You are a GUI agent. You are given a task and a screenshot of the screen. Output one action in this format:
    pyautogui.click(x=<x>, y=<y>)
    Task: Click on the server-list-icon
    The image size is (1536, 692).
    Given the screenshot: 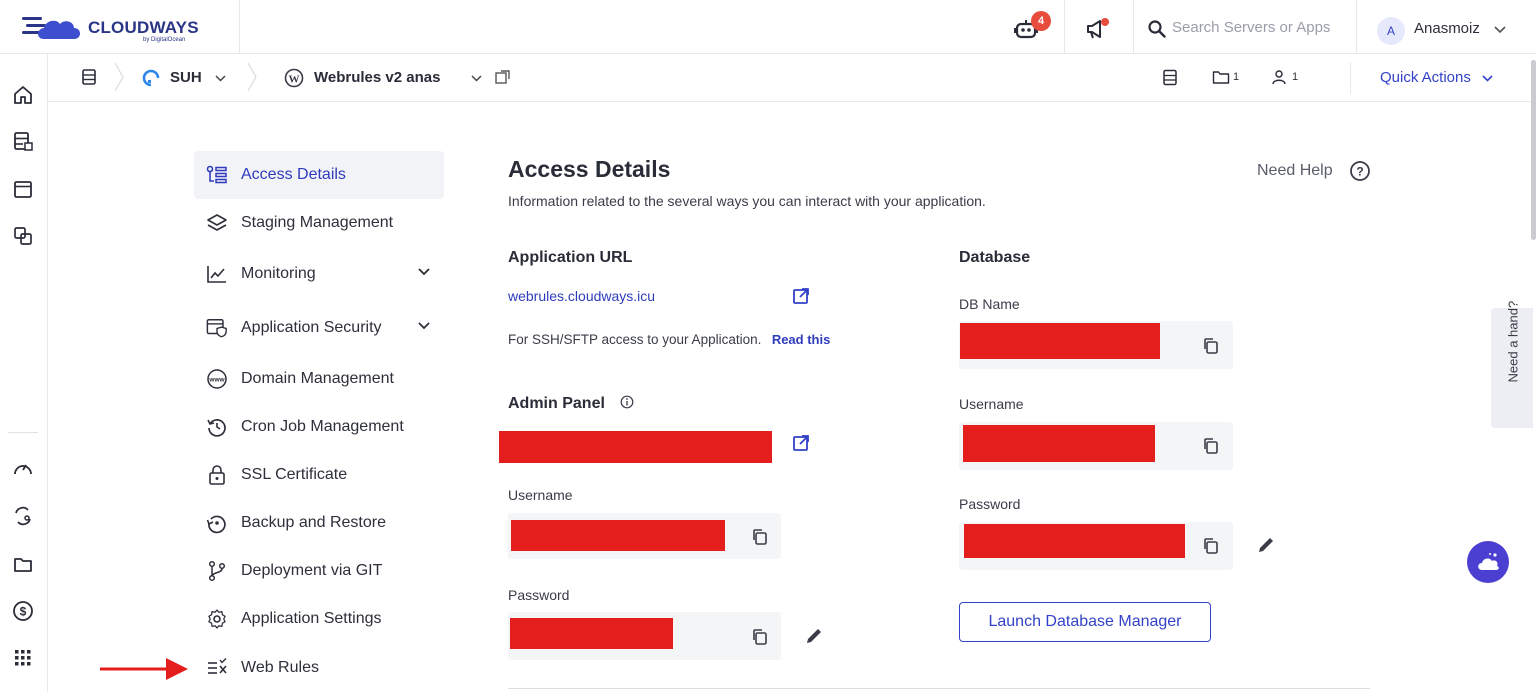 What is the action you would take?
    pyautogui.click(x=89, y=77)
    